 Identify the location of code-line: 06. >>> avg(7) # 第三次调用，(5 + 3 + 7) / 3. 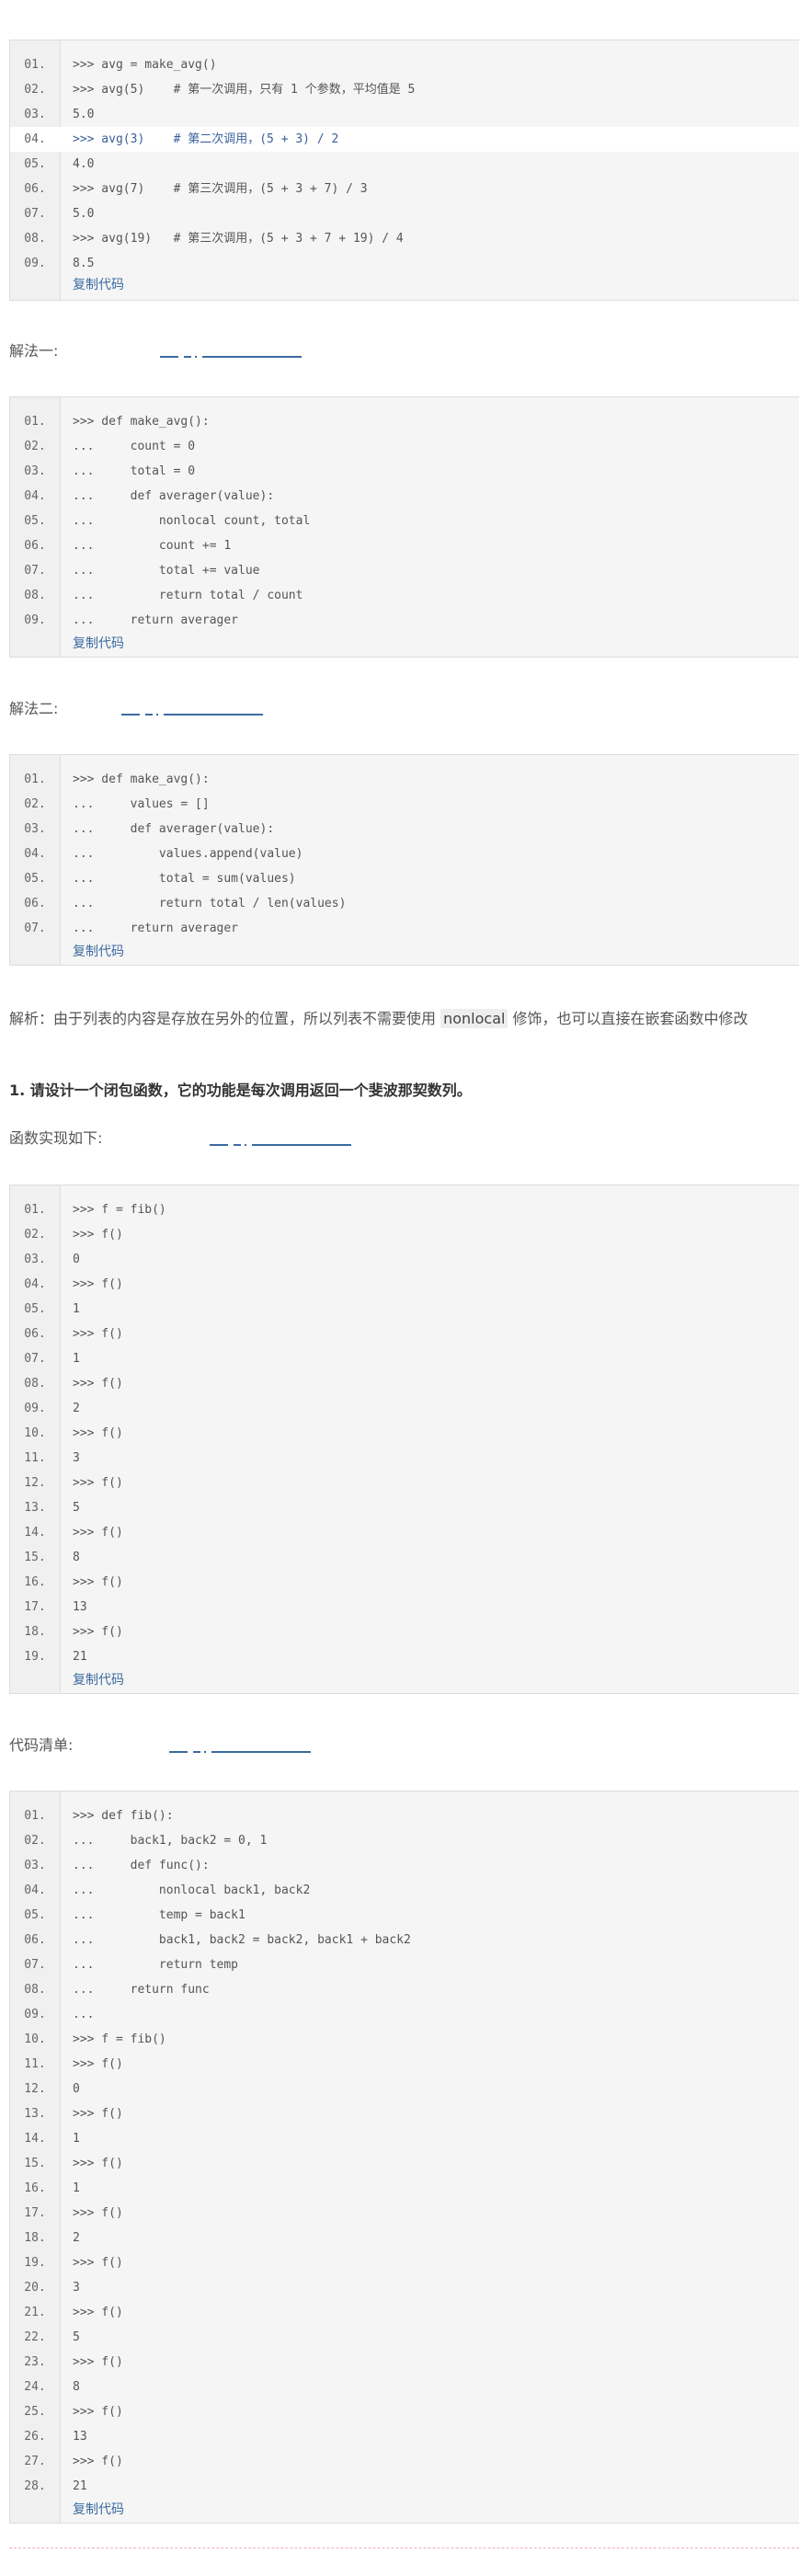
(405, 189).